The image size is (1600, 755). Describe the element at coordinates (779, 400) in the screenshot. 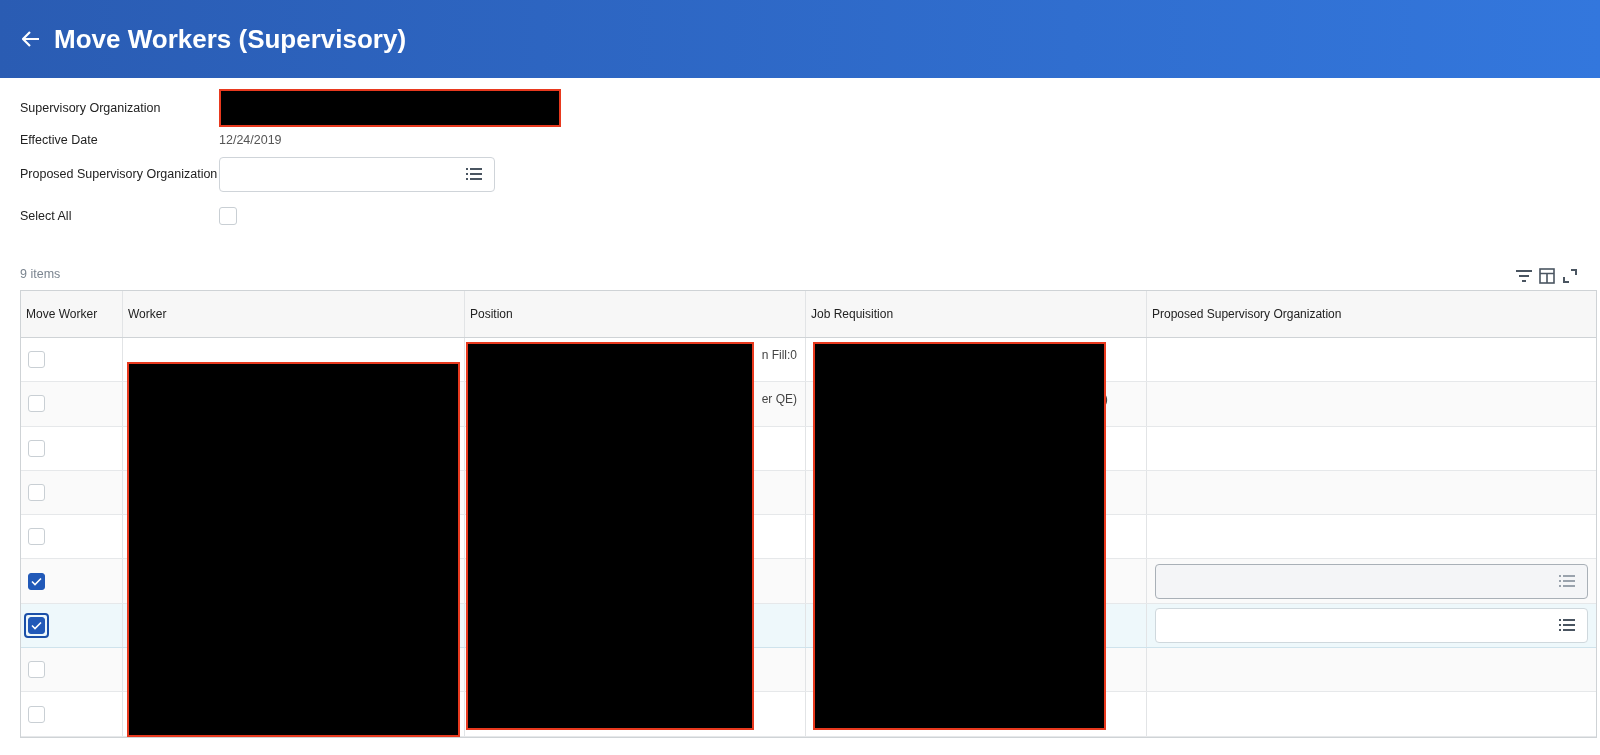

I see `position-text: er QE)` at that location.